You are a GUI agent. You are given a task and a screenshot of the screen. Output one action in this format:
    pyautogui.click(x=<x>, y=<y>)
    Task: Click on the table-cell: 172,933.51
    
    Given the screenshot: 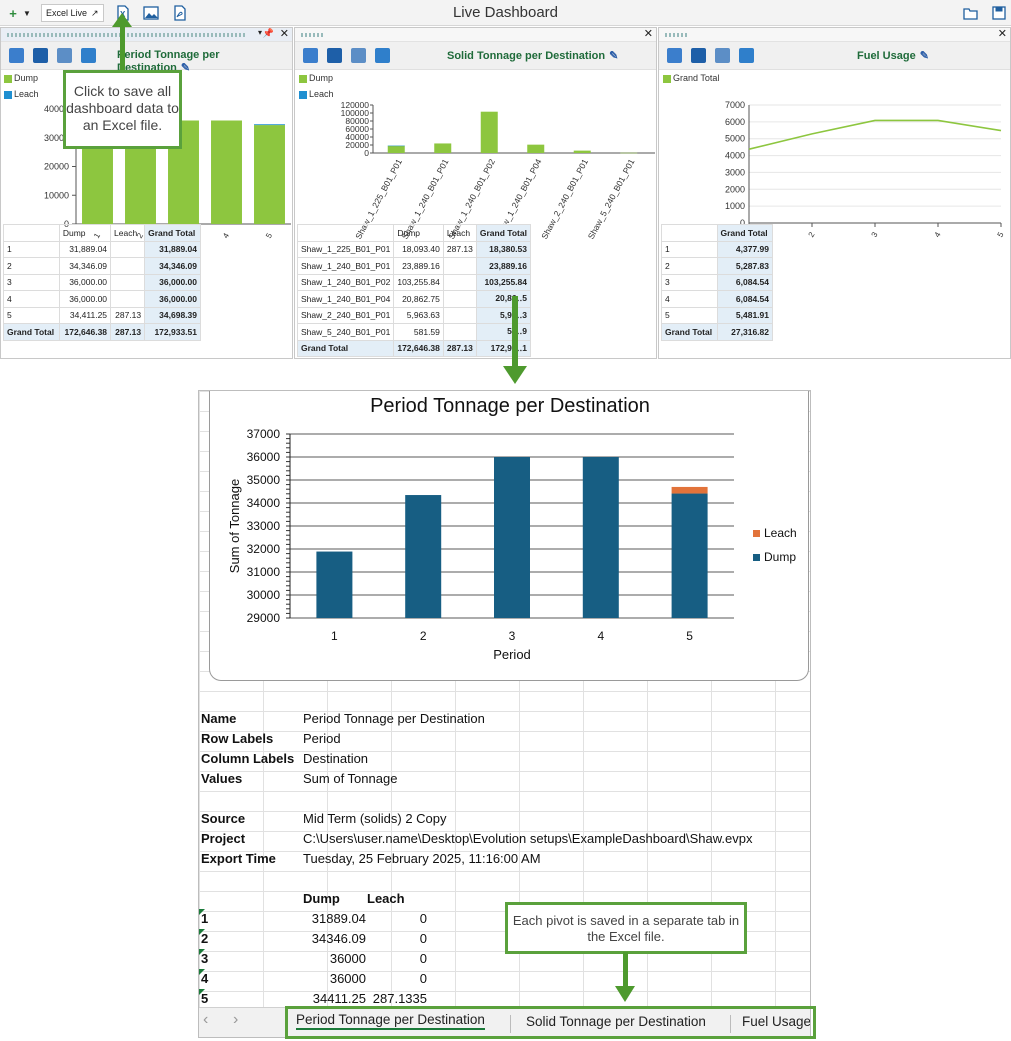 What is the action you would take?
    pyautogui.click(x=172, y=332)
    